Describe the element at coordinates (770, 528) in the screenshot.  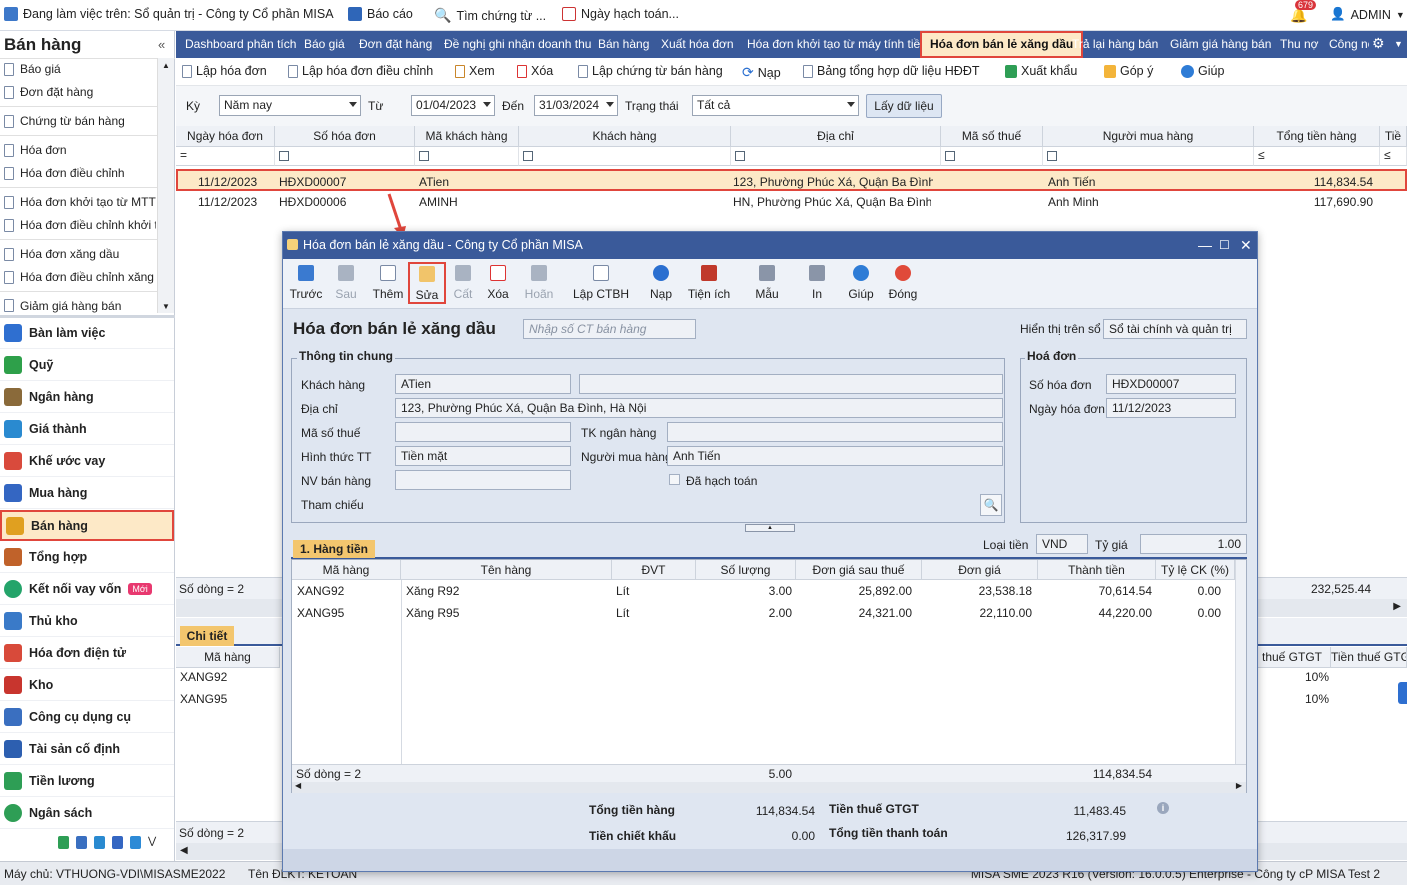
I see `collapse-handle: ▲` at that location.